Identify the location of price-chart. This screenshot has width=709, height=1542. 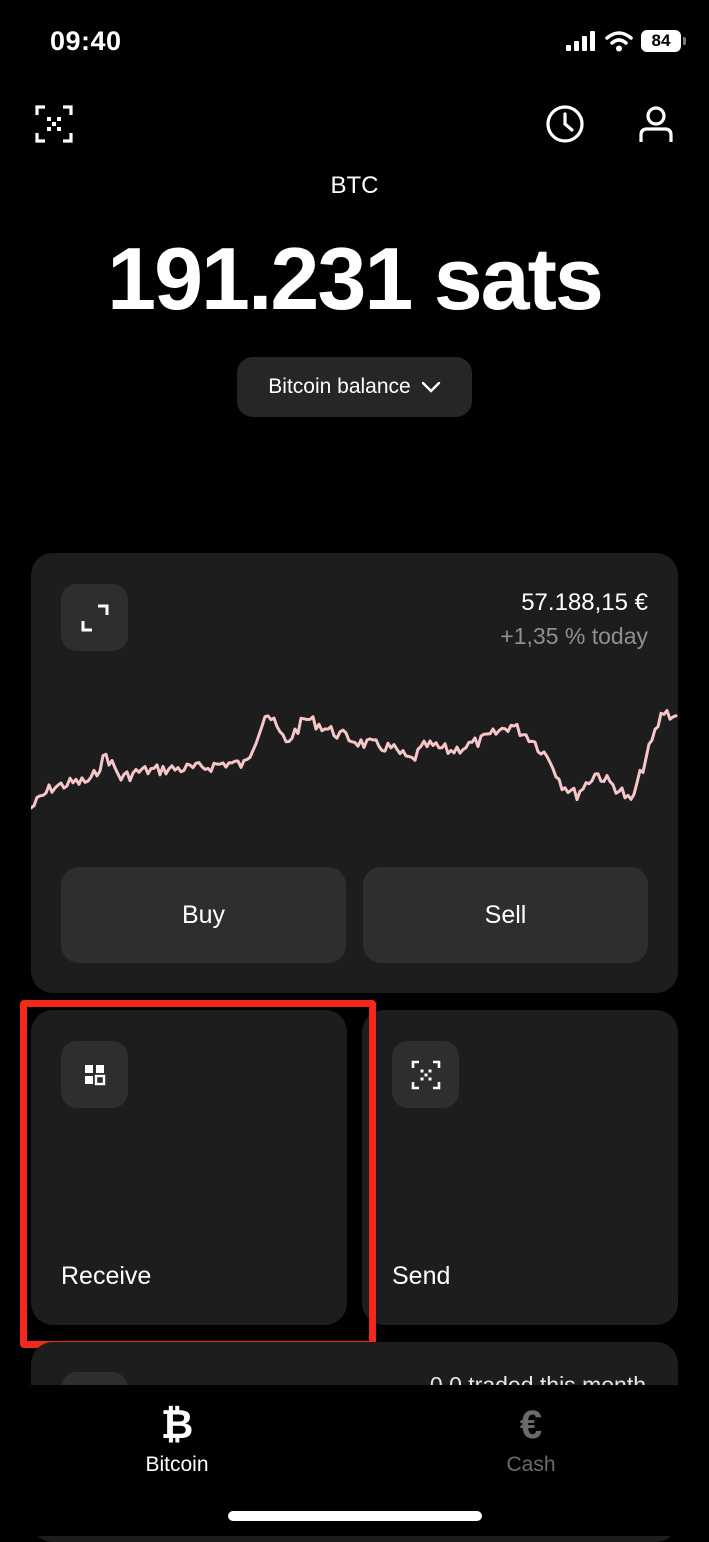
(354, 759).